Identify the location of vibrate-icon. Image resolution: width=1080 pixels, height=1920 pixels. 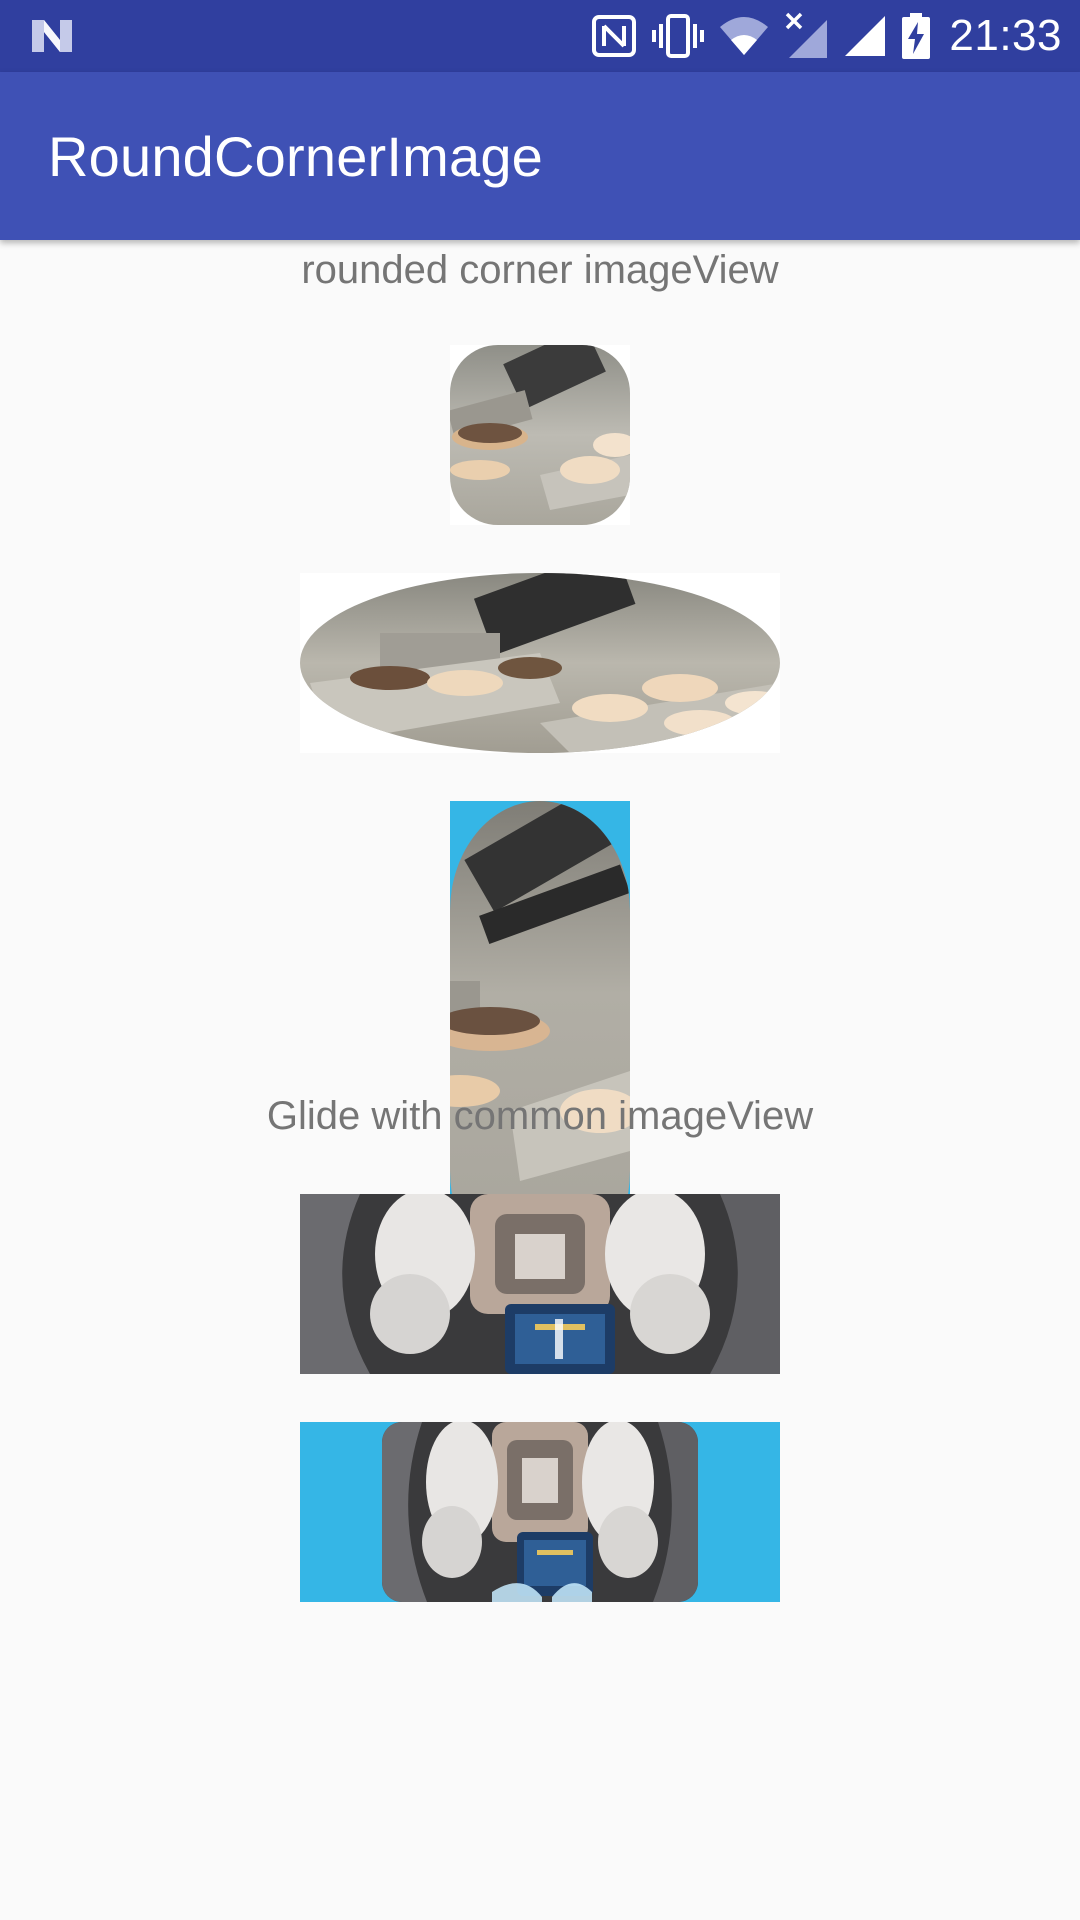
(678, 36).